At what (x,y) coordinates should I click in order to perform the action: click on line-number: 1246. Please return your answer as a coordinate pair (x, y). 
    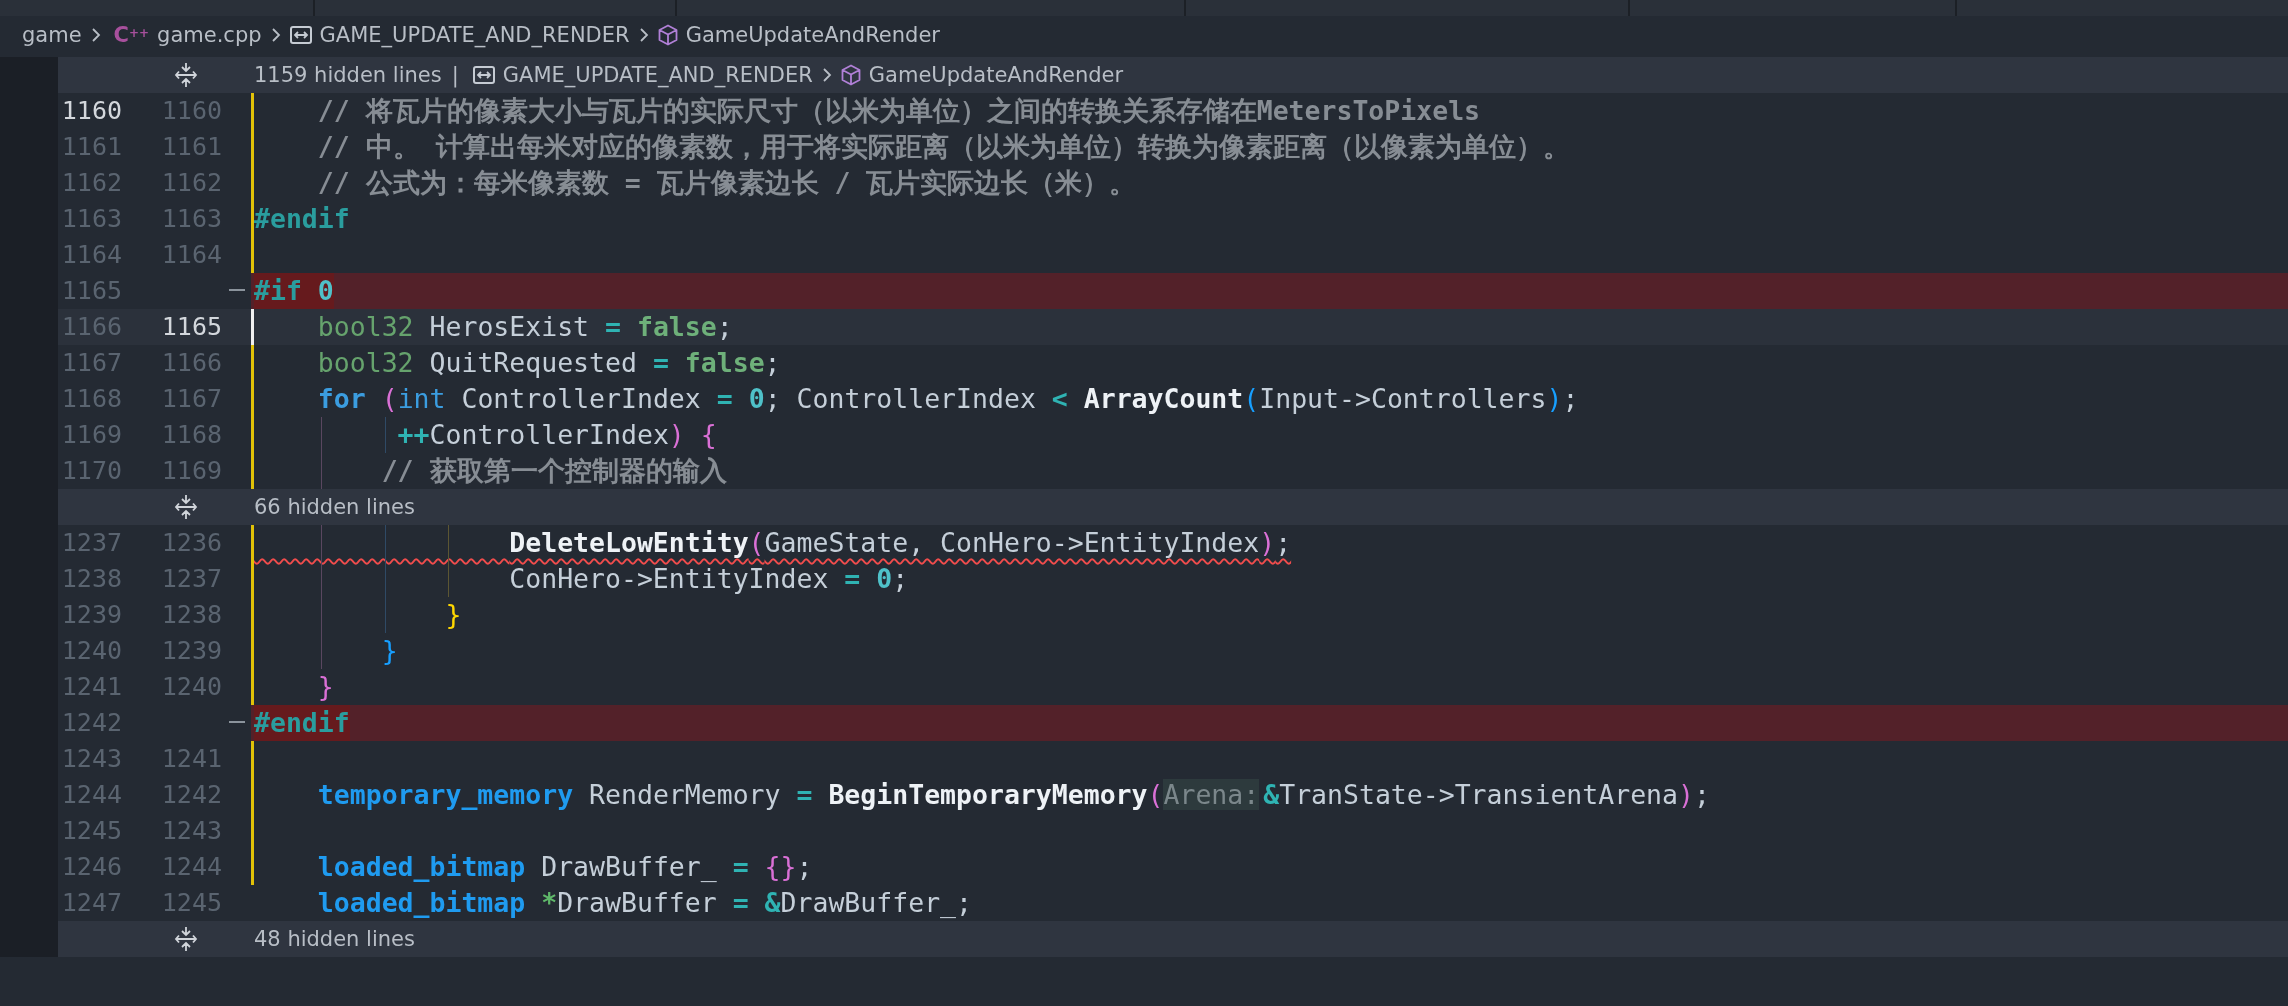
    Looking at the image, I should click on (91, 867).